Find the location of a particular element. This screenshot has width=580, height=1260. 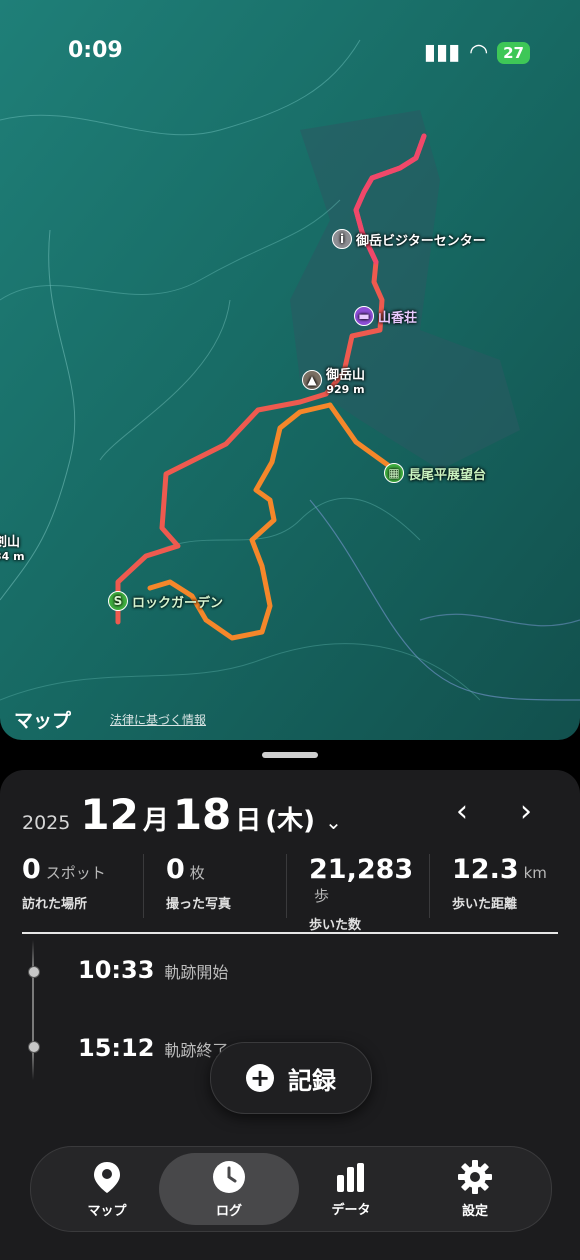

poi-label: ロックガーデン is located at coordinates (178, 603).